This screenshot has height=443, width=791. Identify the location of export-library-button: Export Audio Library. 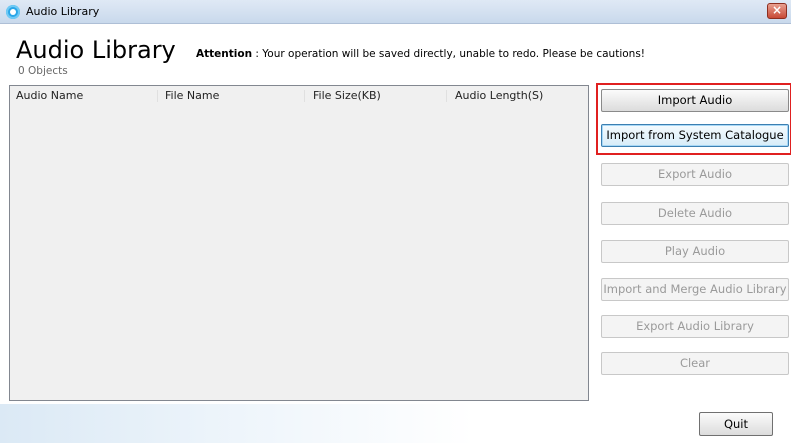
(695, 326).